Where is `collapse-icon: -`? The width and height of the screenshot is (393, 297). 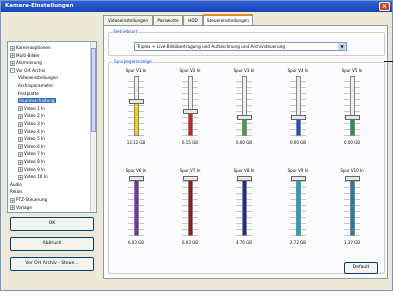
collapse-icon: - is located at coordinates (12, 71).